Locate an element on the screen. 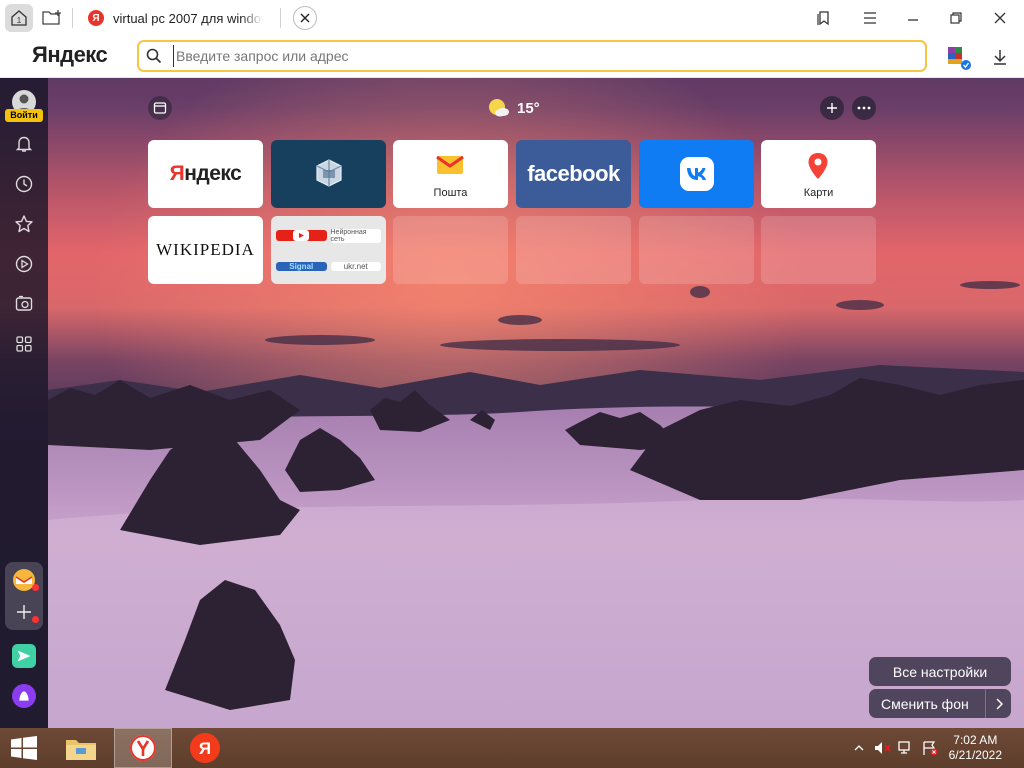 The image size is (1024, 768). screenshot-button is located at coordinates (24, 304).